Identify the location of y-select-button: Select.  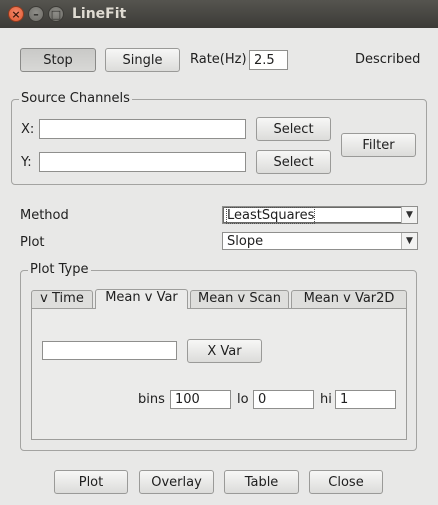
(293, 162).